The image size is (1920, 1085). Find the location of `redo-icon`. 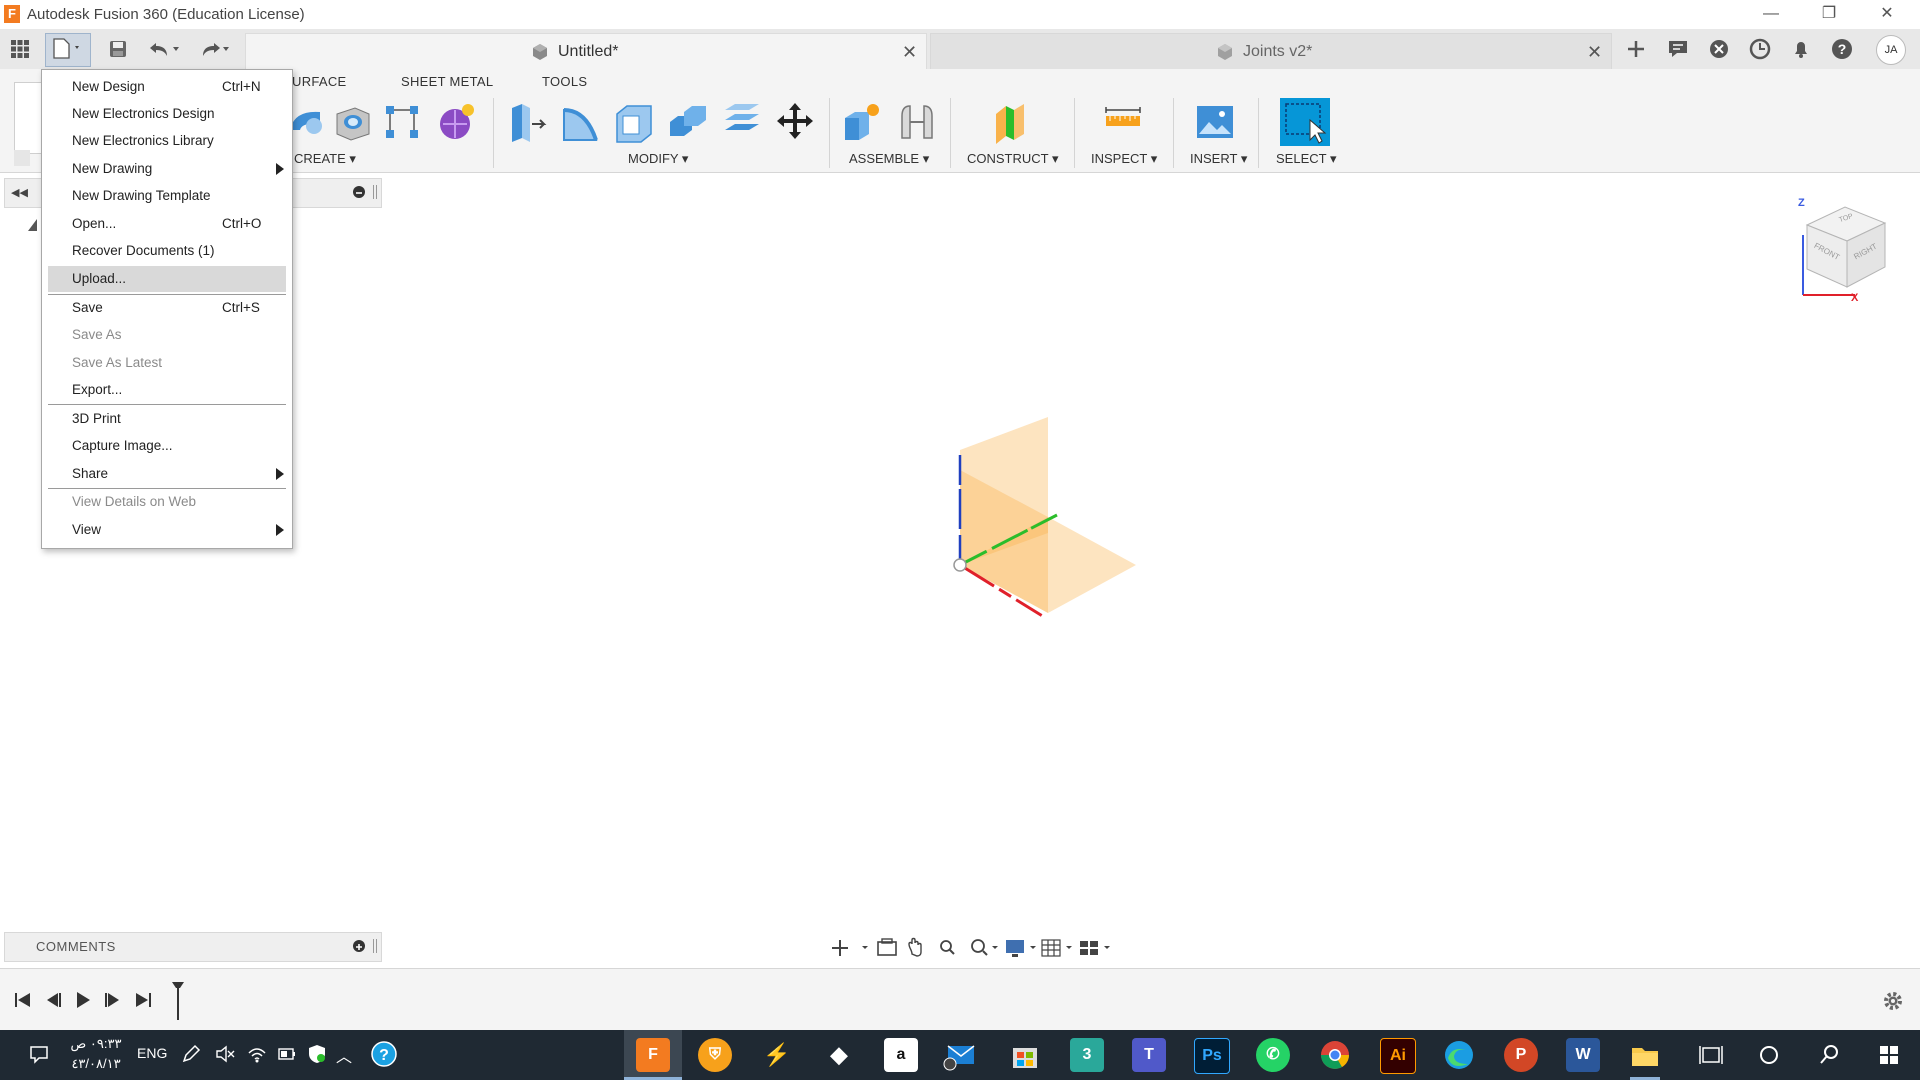

redo-icon is located at coordinates (216, 49).